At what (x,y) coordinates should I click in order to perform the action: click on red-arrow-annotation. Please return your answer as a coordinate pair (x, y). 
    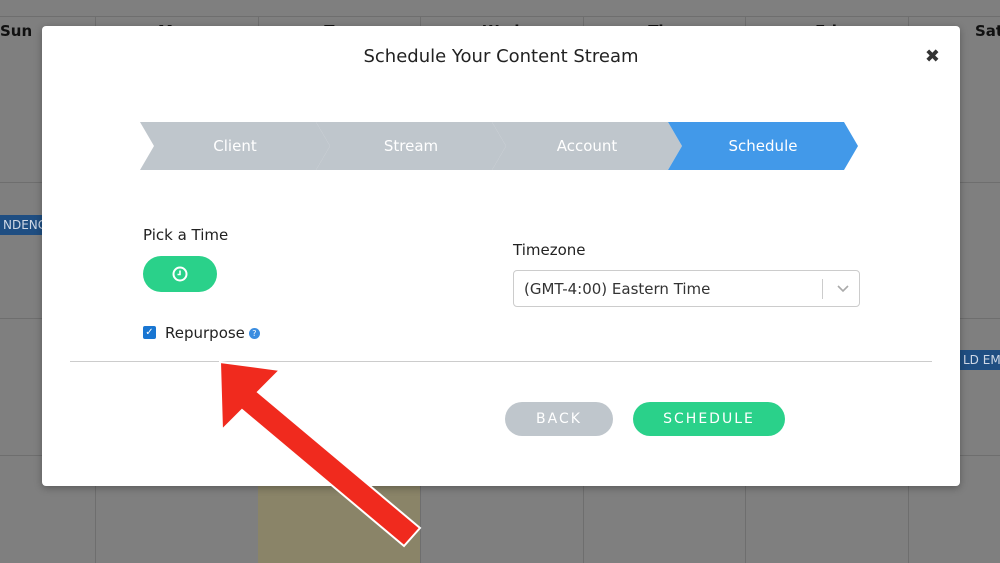
    Looking at the image, I should click on (320, 454).